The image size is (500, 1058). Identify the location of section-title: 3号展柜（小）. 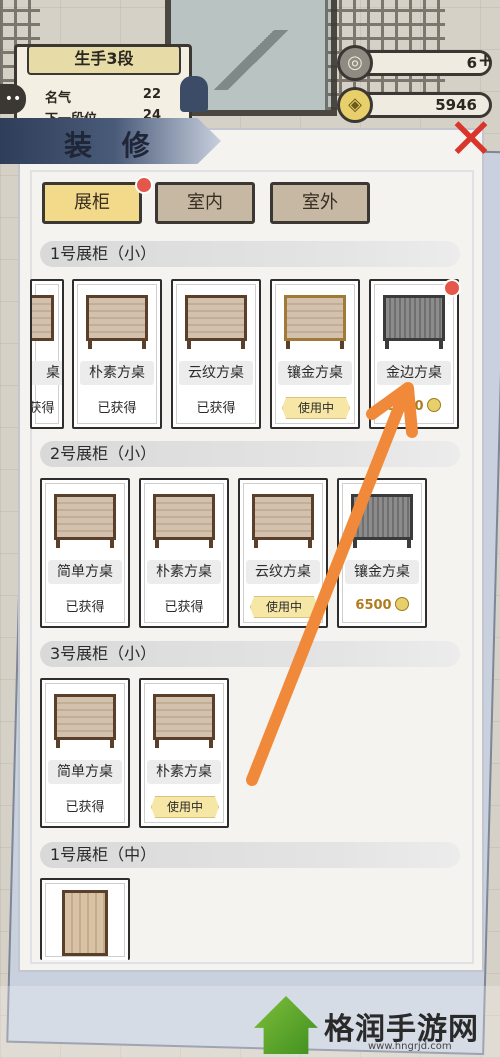
(250, 654).